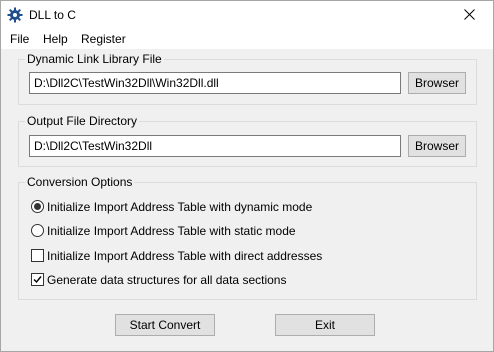  What do you see at coordinates (37, 230) in the screenshot?
I see `radio-static-mode` at bounding box center [37, 230].